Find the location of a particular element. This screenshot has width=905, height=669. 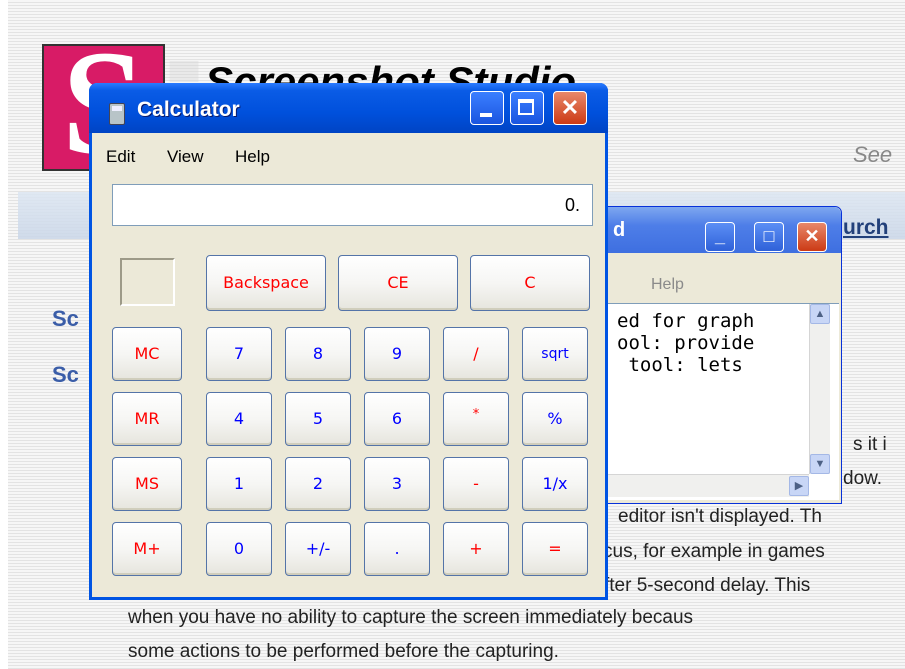

minimize-button is located at coordinates (487, 108).